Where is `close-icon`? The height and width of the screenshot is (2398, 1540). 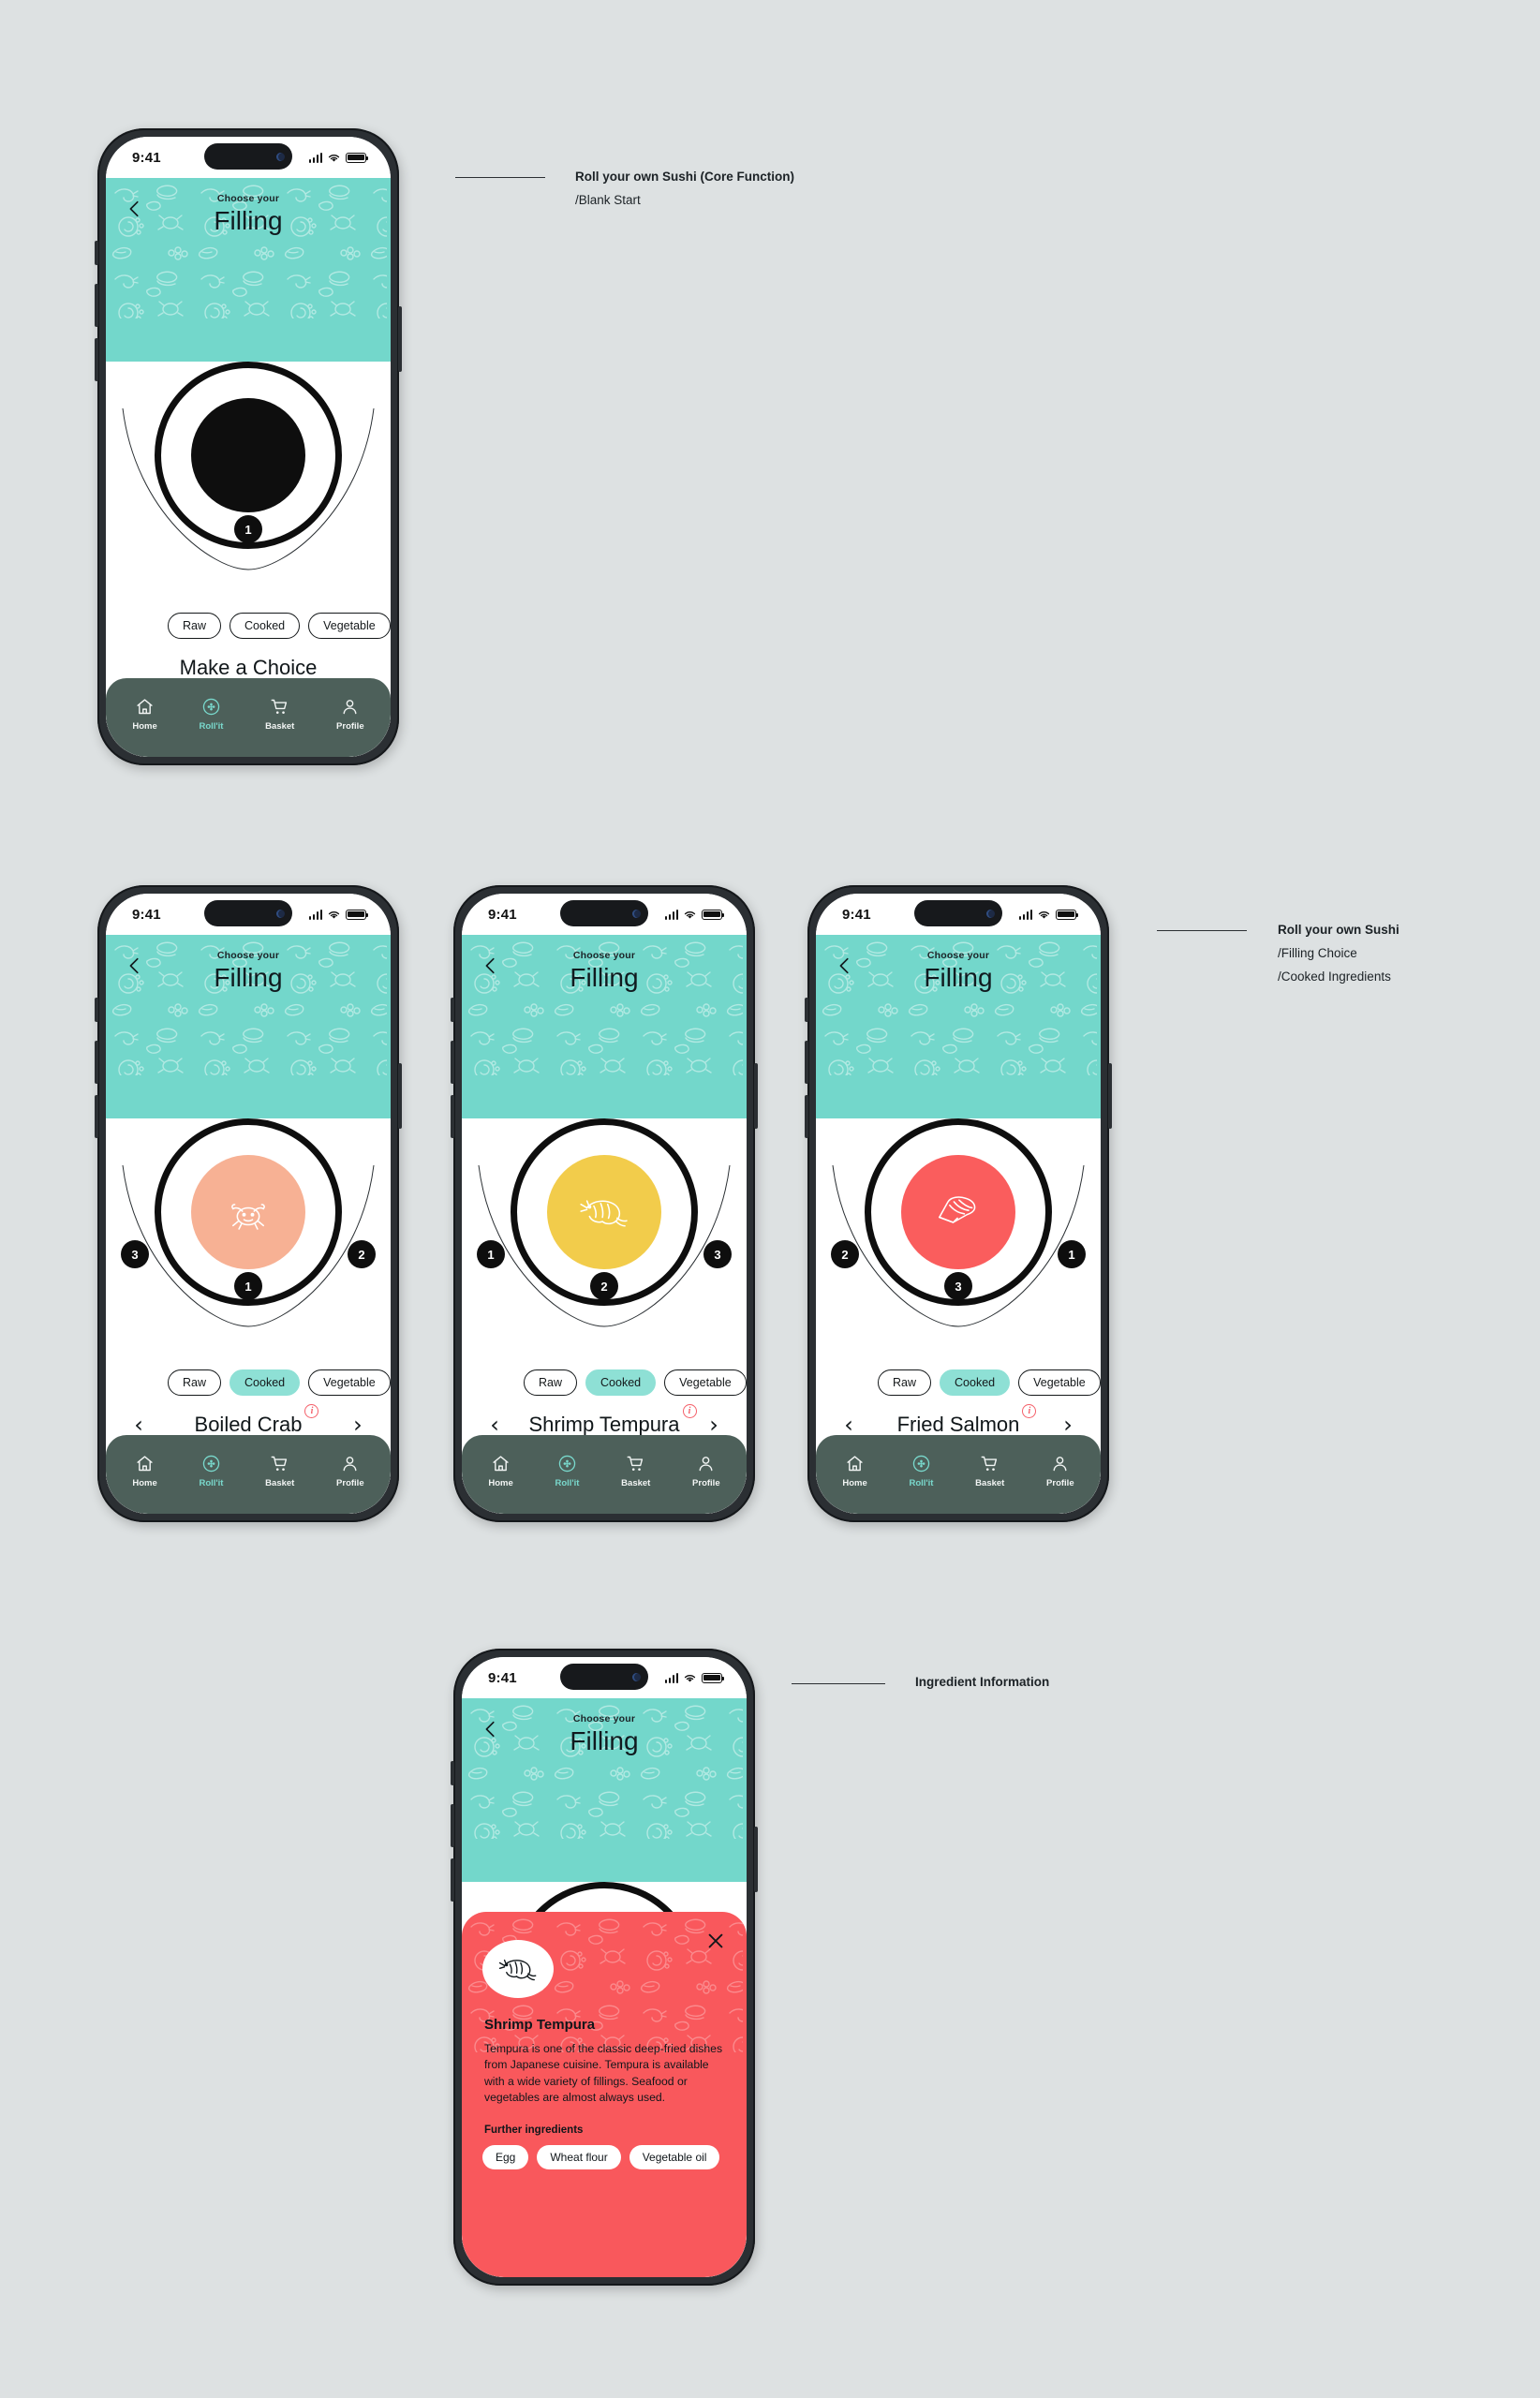
close-icon is located at coordinates (715, 1941).